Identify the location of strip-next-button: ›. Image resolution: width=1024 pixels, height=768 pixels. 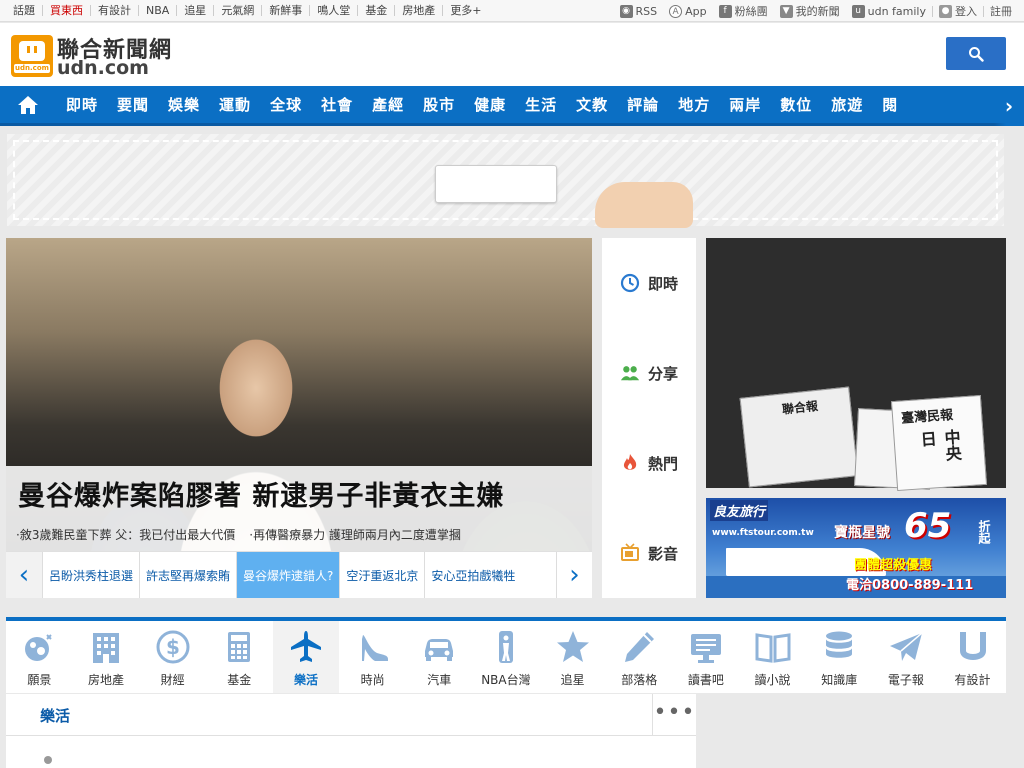
(574, 574).